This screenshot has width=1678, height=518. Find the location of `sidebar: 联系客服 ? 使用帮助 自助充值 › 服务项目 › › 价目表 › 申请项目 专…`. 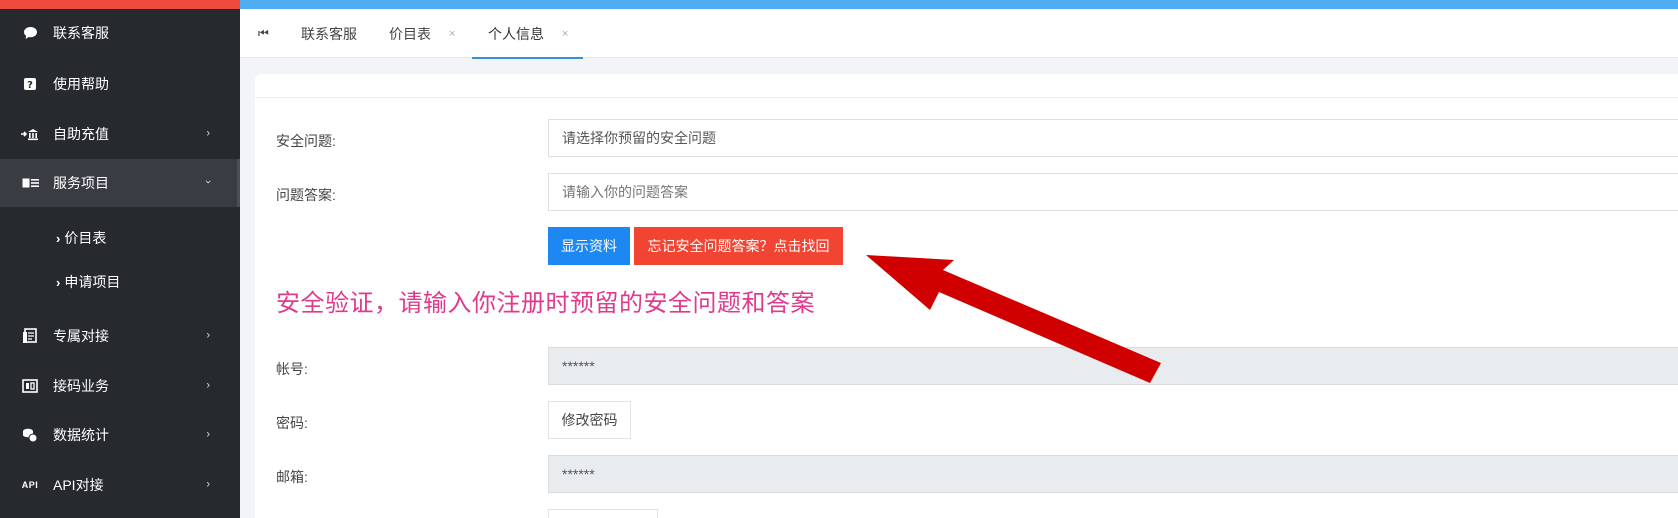

sidebar: 联系客服 ? 使用帮助 自助充值 › 服务项目 › › 价目表 › 申请项目 专… is located at coordinates (120, 259).